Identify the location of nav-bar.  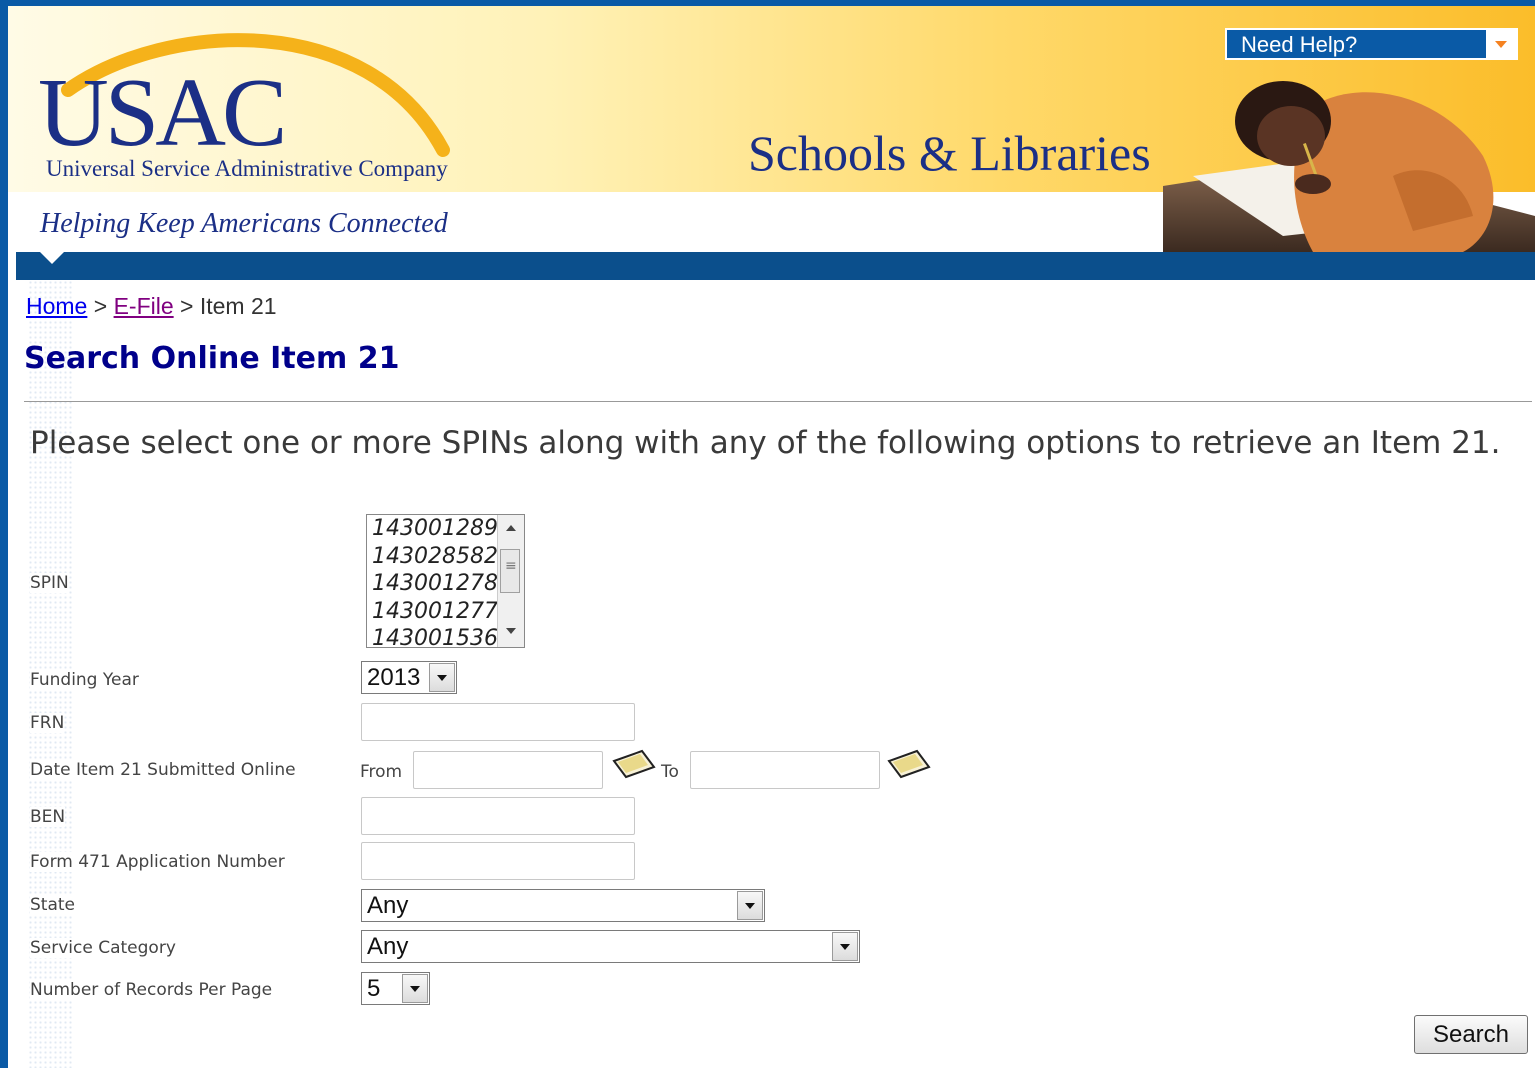
(775, 266).